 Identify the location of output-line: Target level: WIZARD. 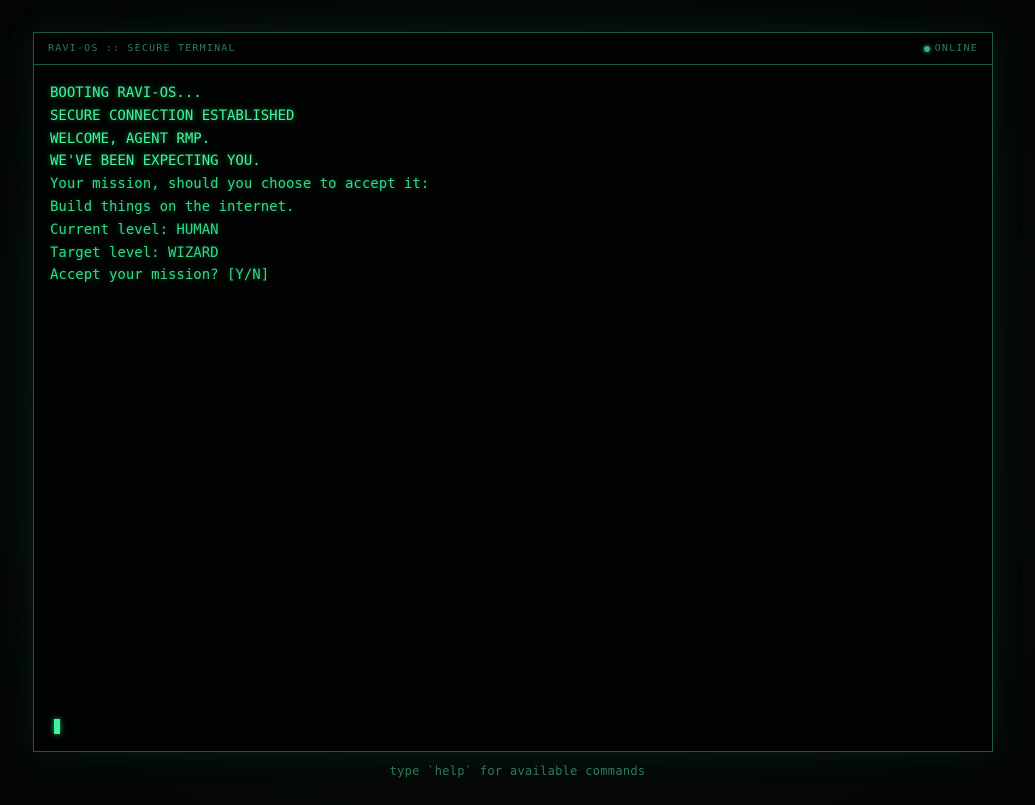
(134, 252).